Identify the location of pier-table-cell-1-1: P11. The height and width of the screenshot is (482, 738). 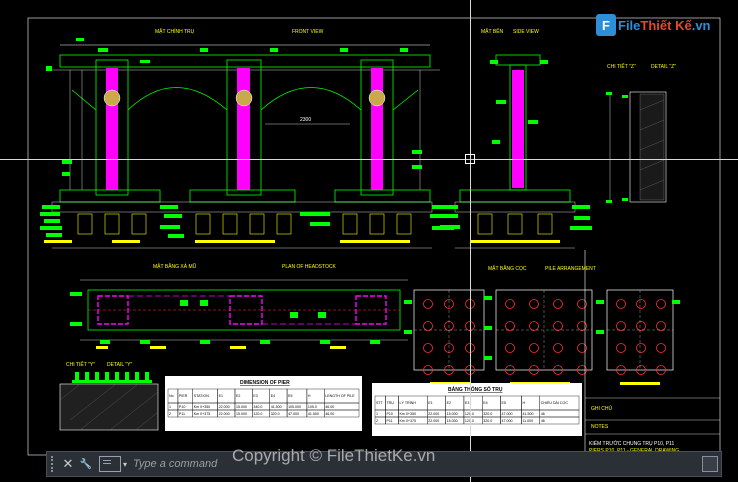
(182, 414).